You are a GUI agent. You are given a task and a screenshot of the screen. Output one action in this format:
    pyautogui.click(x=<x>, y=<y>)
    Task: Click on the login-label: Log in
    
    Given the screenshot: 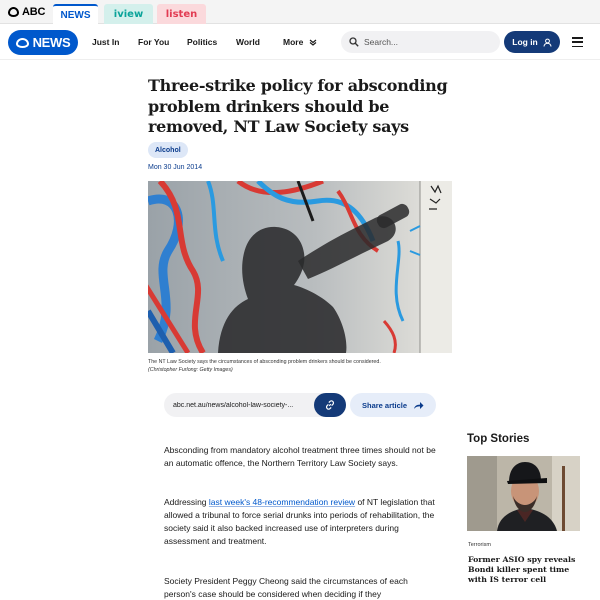 What is the action you would take?
    pyautogui.click(x=525, y=42)
    